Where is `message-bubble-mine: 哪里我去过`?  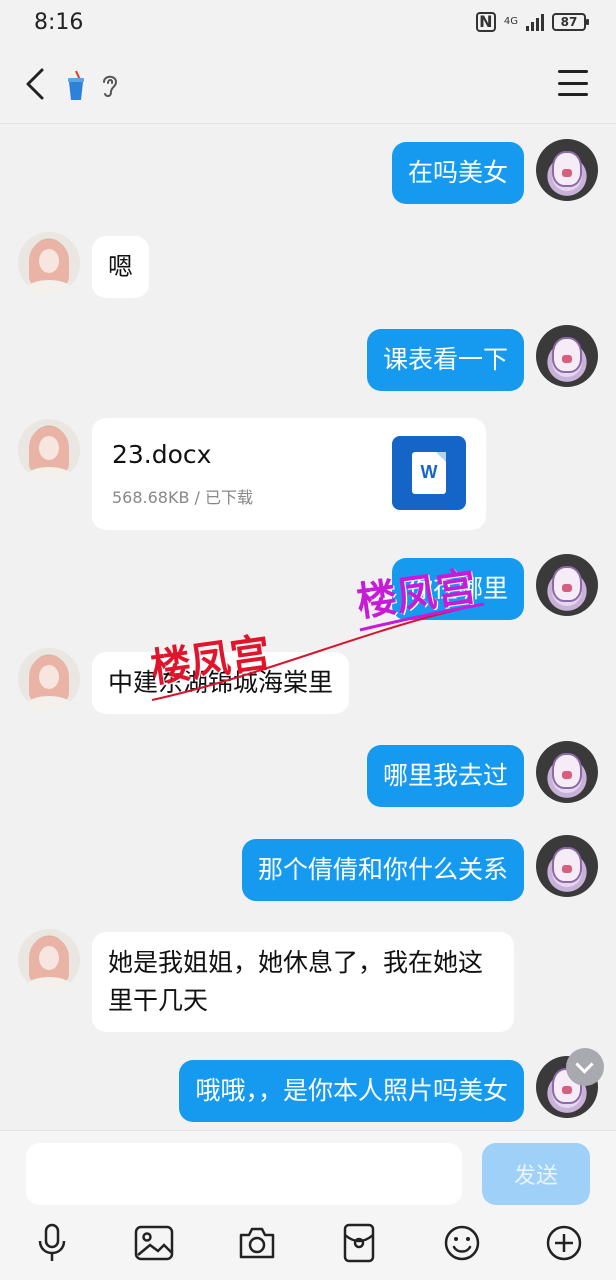
message-bubble-mine: 哪里我去过 is located at coordinates (445, 776).